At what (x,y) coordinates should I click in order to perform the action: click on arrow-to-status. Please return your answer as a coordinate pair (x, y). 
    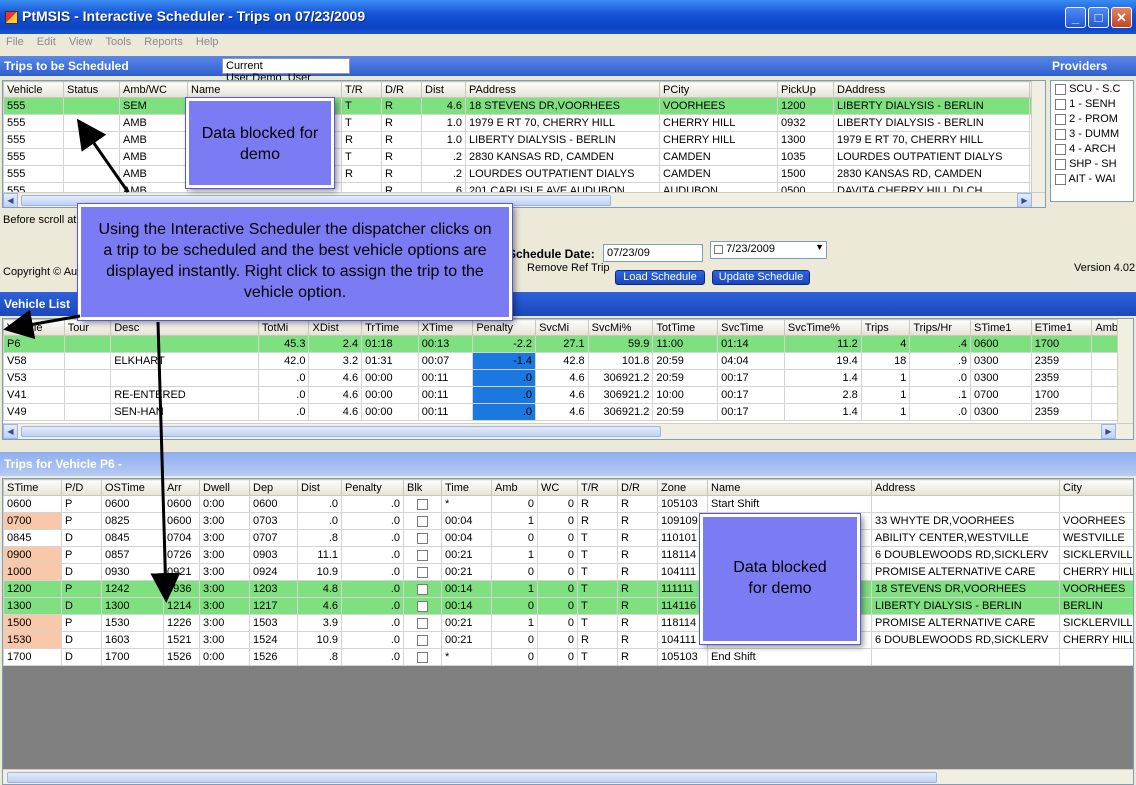
    Looking at the image, I should click on (103, 155).